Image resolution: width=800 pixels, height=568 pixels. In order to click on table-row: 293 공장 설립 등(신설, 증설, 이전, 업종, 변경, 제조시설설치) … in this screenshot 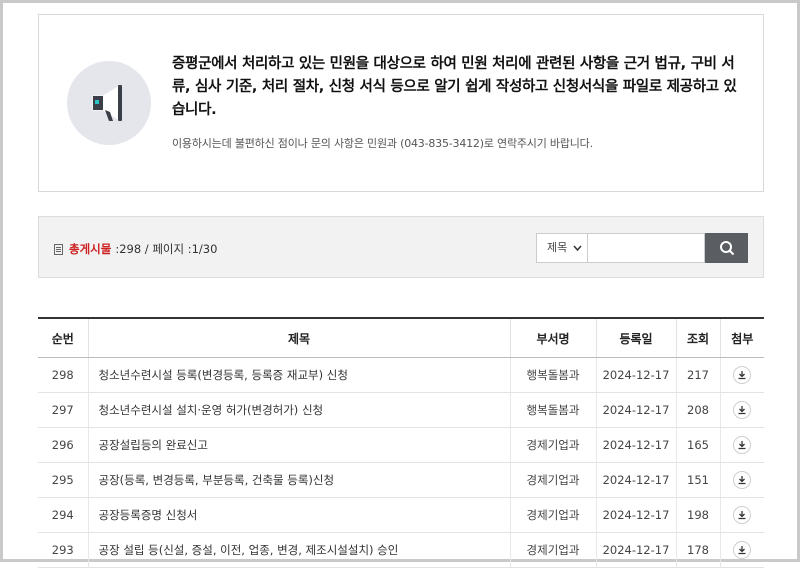, I will do `click(401, 550)`.